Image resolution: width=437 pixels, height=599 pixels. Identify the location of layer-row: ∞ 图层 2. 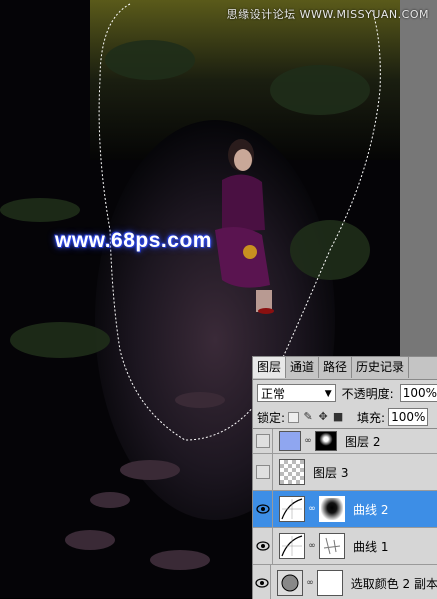
(345, 441).